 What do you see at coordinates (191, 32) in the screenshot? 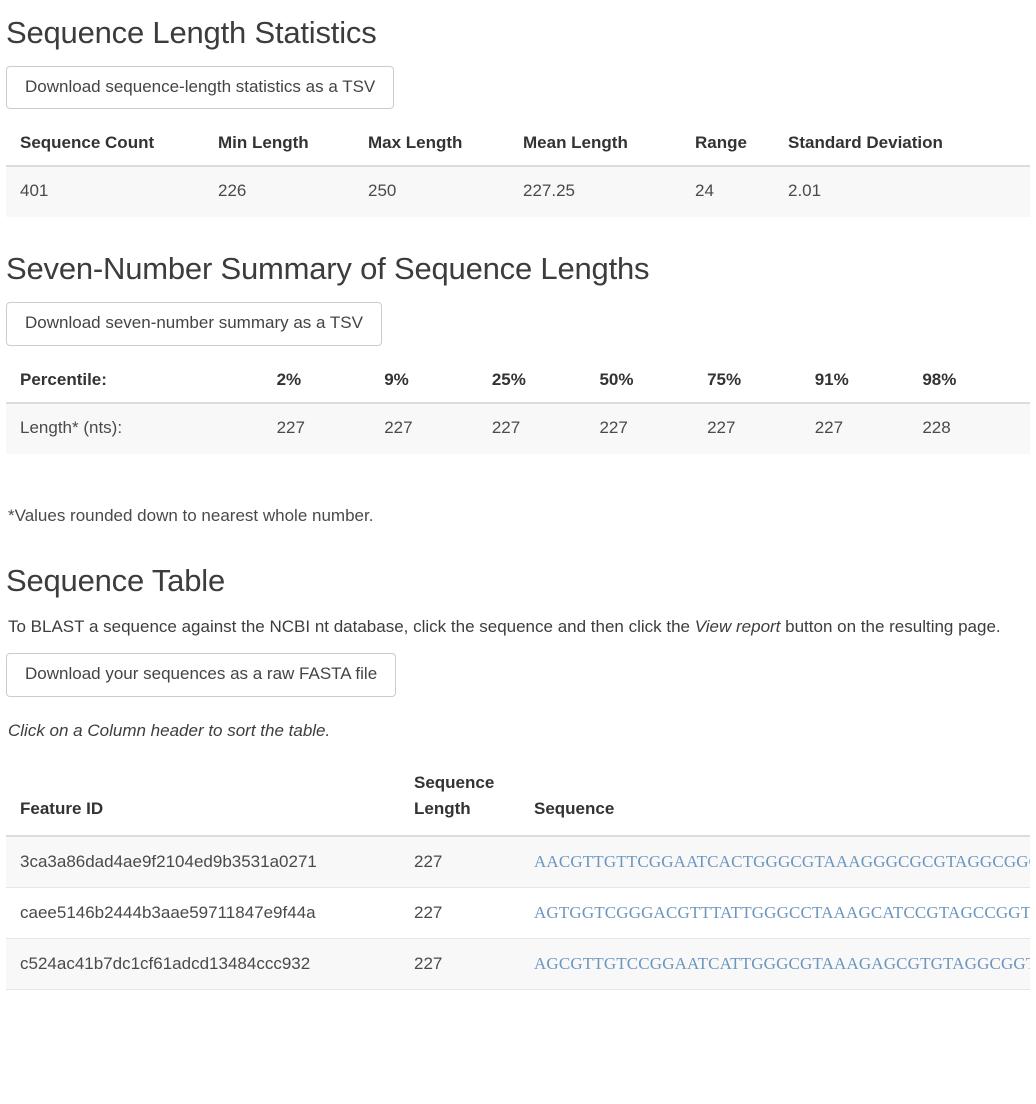
I see `page-title-sequence-length-statistics: Sequence Length Statistics` at bounding box center [191, 32].